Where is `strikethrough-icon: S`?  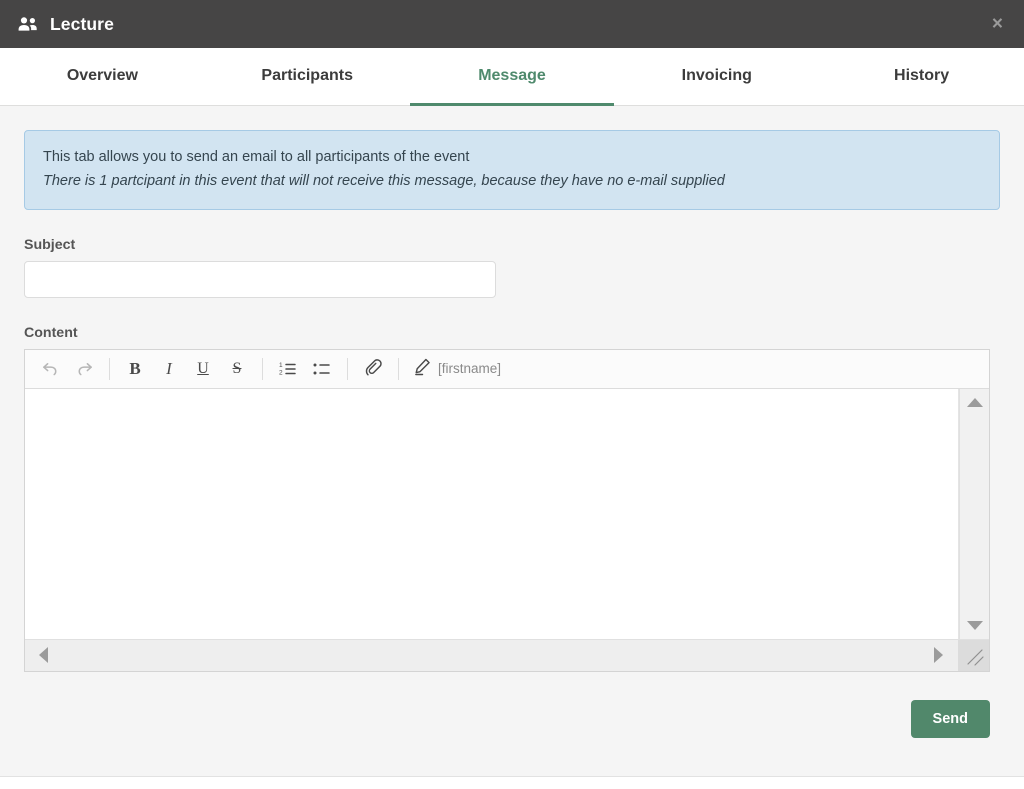
strikethrough-icon: S is located at coordinates (237, 369).